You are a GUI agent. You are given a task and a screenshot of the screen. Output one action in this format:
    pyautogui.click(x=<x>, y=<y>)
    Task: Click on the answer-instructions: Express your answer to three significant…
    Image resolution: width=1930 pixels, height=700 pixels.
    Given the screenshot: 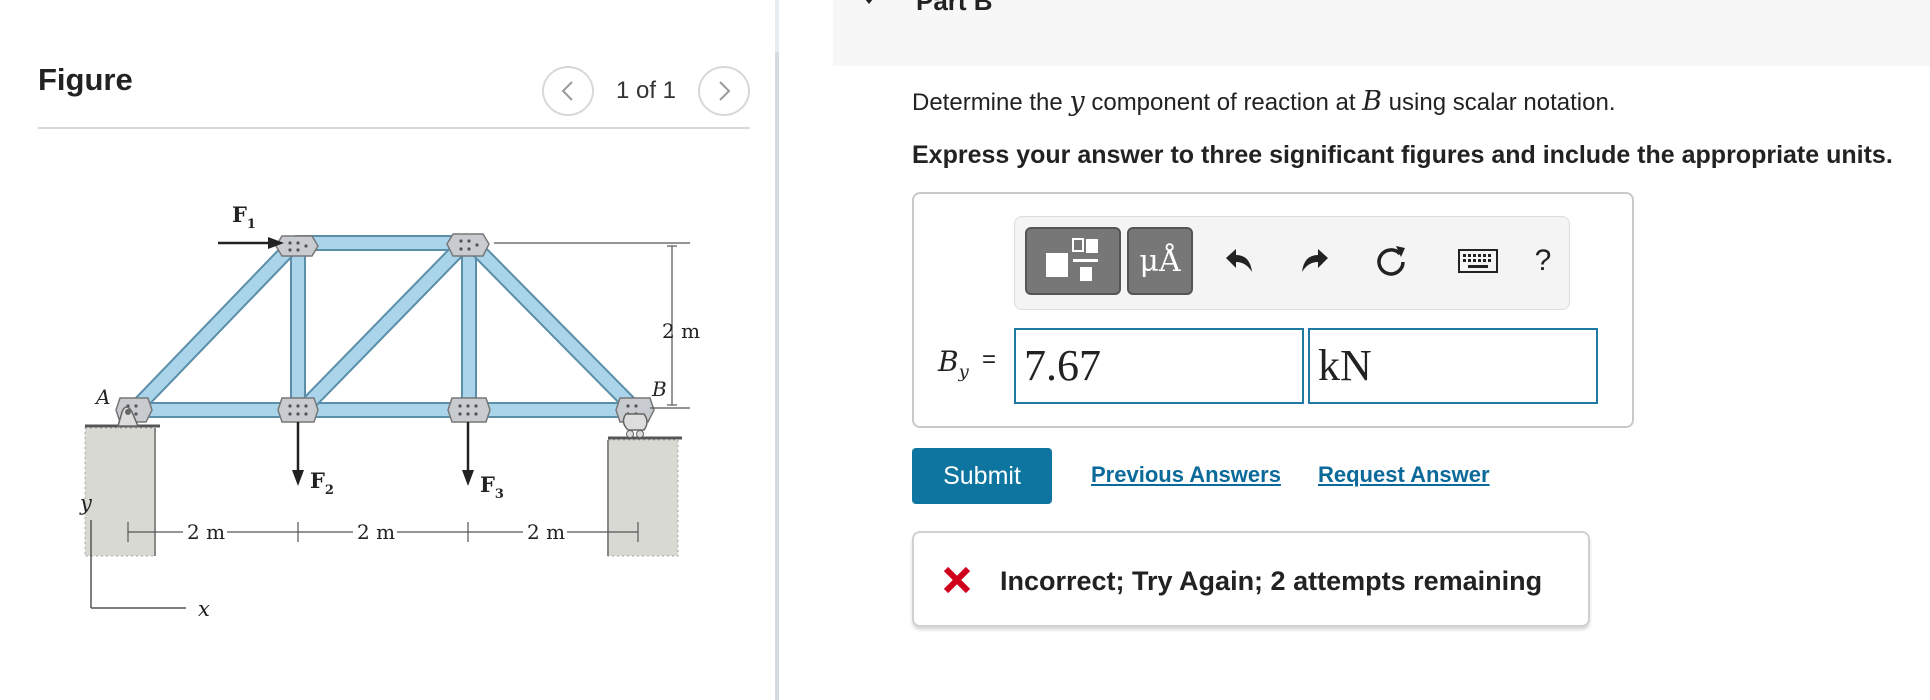 What is the action you would take?
    pyautogui.click(x=1402, y=155)
    